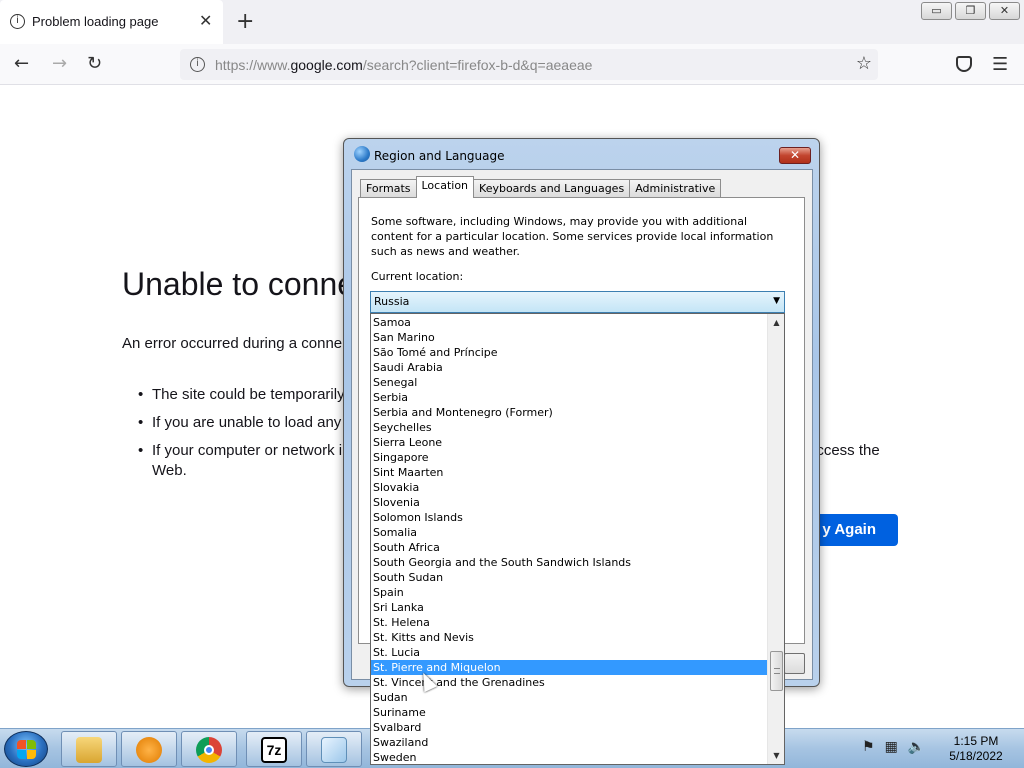 Image resolution: width=1024 pixels, height=768 pixels. Describe the element at coordinates (964, 64) in the screenshot. I see `pocket-icon` at that location.